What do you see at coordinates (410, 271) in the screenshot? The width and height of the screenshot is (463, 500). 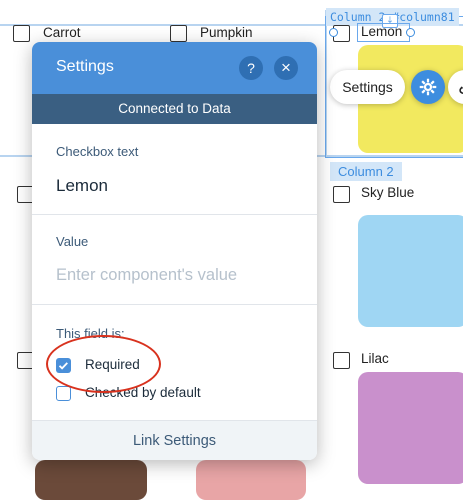 I see `swatch-sky-blue` at bounding box center [410, 271].